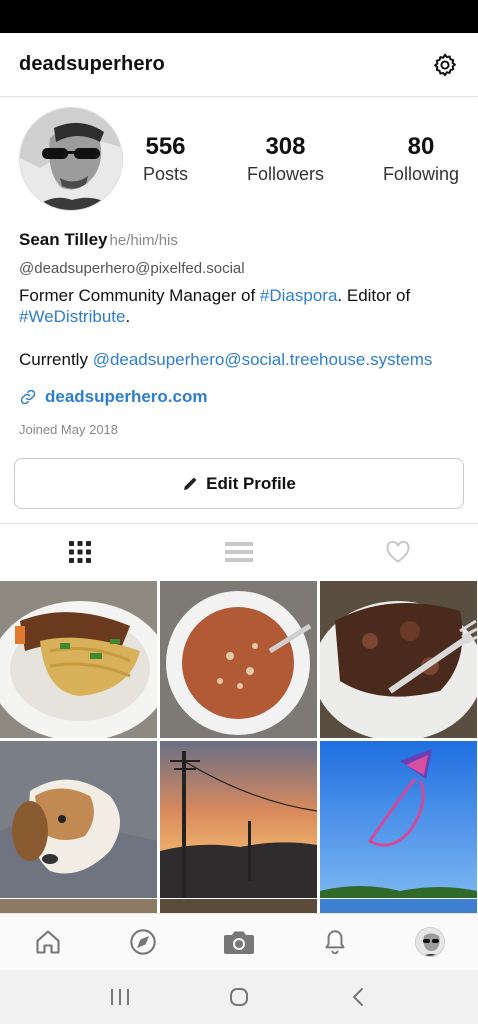 The image size is (478, 1024). I want to click on home-button, so click(239, 997).